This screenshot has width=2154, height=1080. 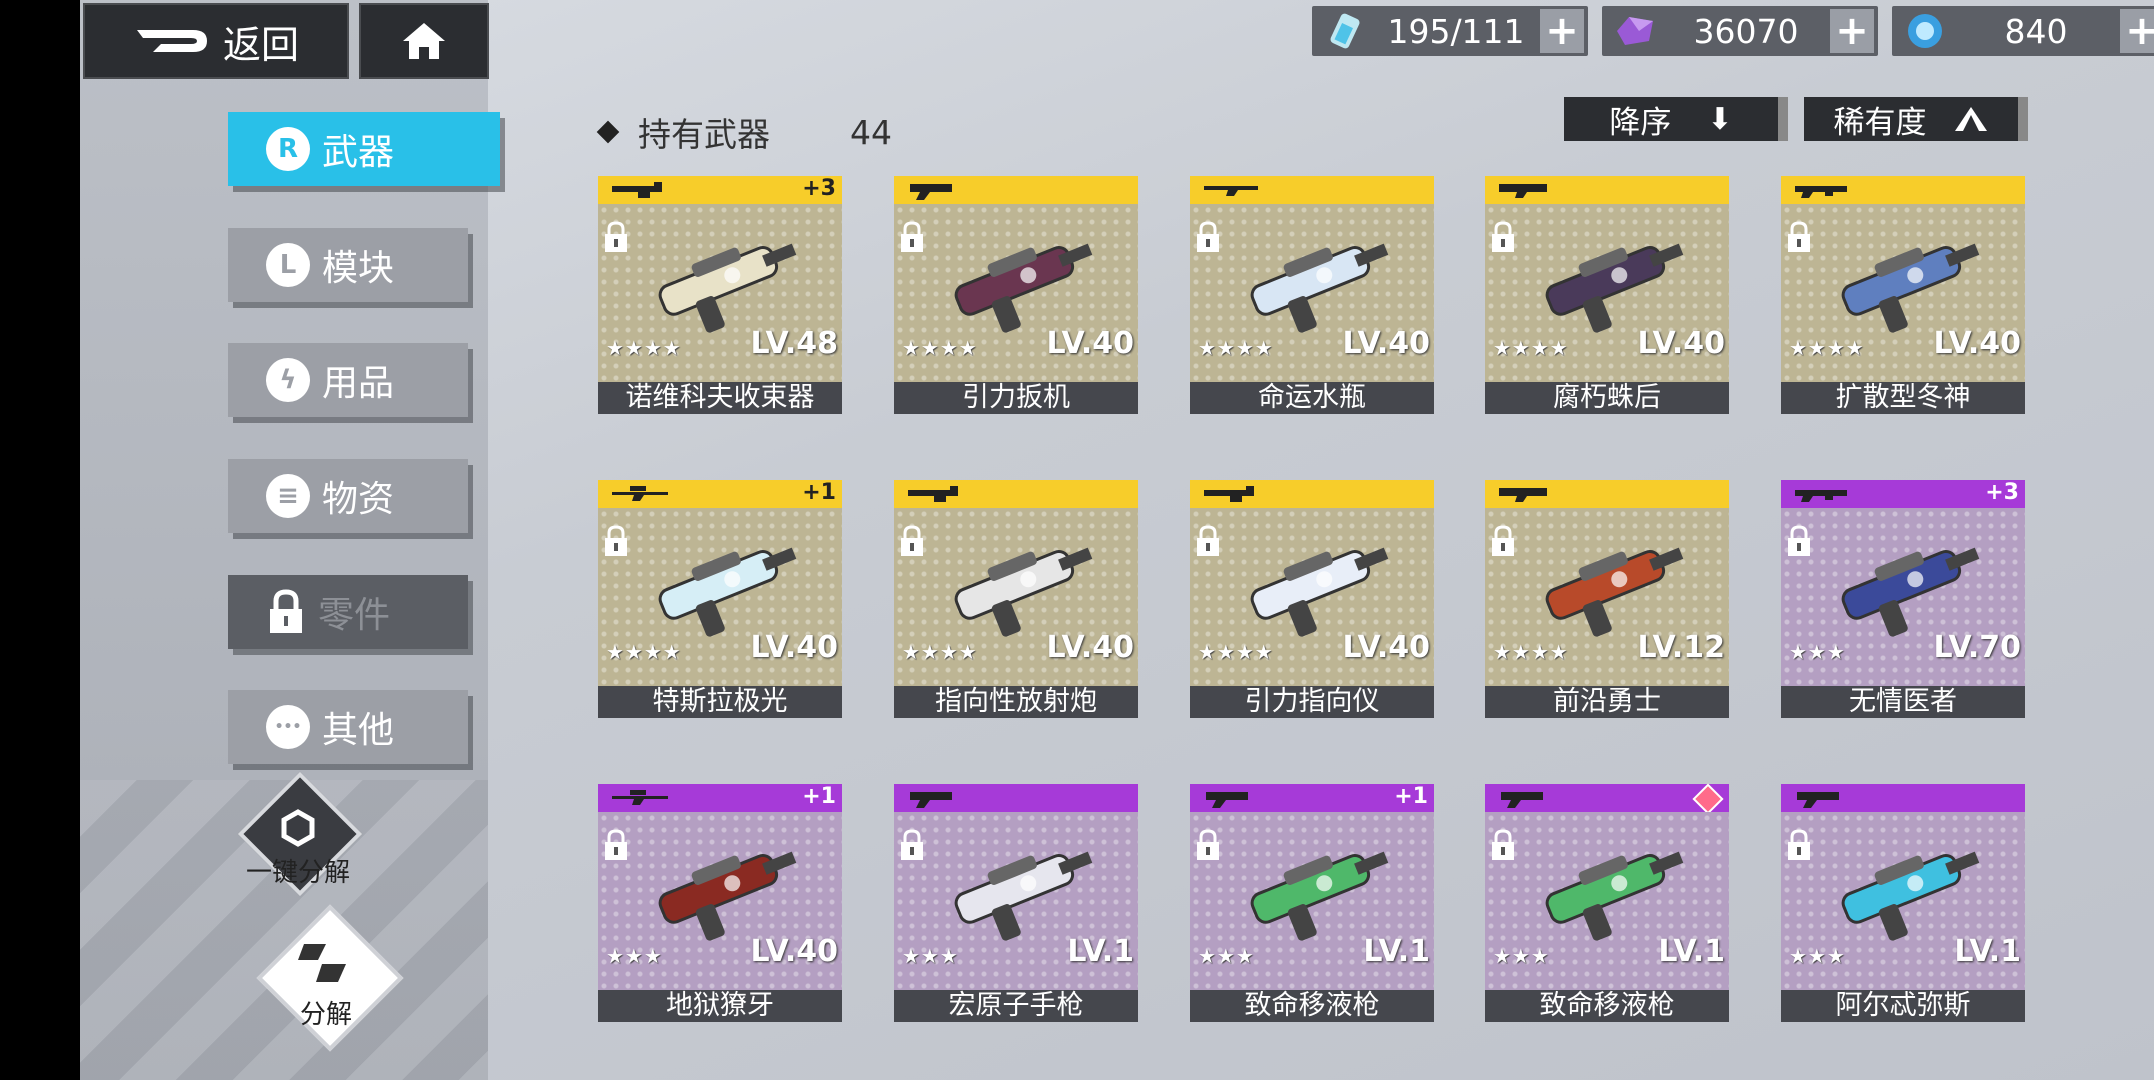 What do you see at coordinates (2137, 31) in the screenshot?
I see `add-orb-button: +` at bounding box center [2137, 31].